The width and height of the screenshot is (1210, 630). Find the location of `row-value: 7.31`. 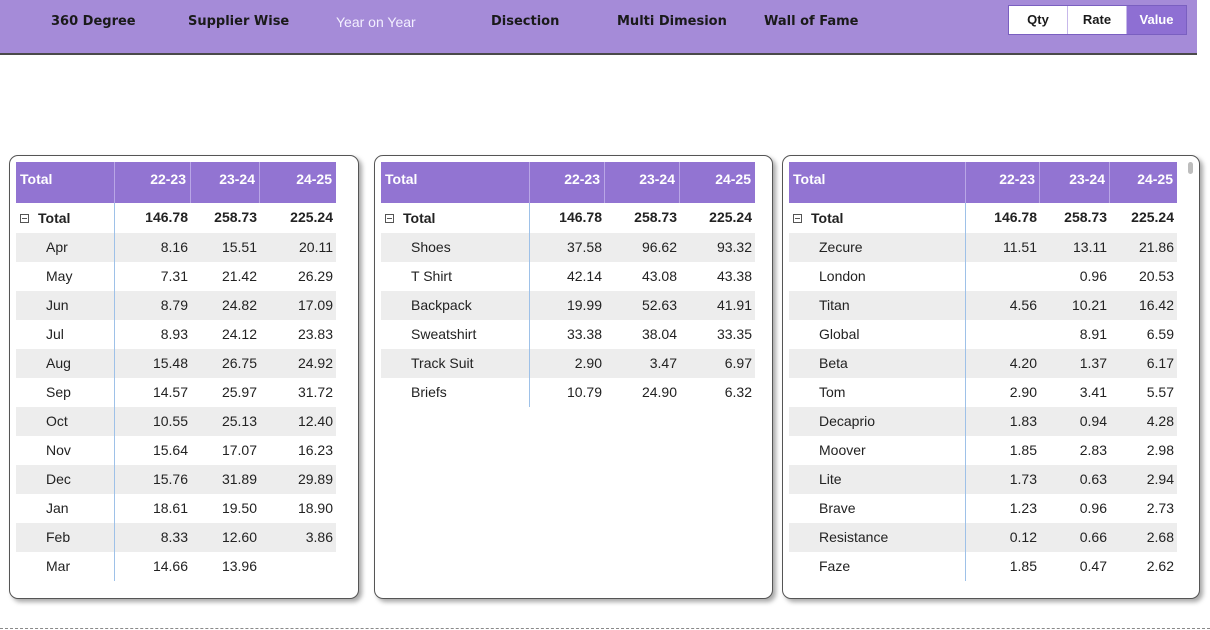

row-value: 7.31 is located at coordinates (174, 276).